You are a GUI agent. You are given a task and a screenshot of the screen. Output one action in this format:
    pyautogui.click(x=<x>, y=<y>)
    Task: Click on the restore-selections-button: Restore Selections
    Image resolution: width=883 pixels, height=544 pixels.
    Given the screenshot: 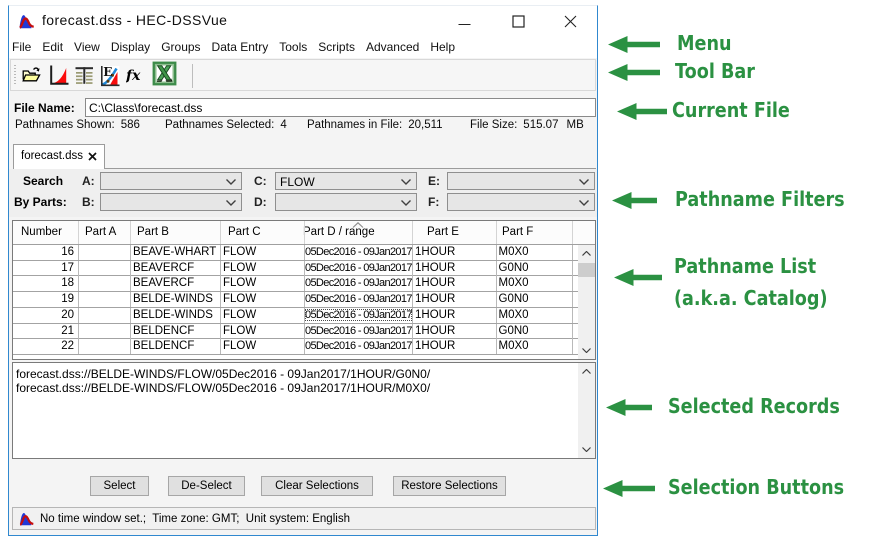 What is the action you would take?
    pyautogui.click(x=449, y=486)
    